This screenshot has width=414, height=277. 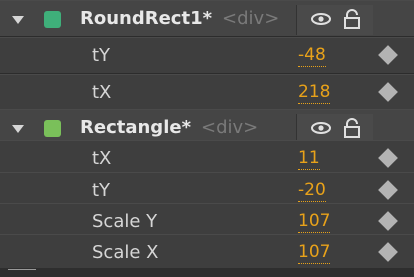 What do you see at coordinates (169, 127) in the screenshot?
I see `element-name: Rectangle* <div>` at bounding box center [169, 127].